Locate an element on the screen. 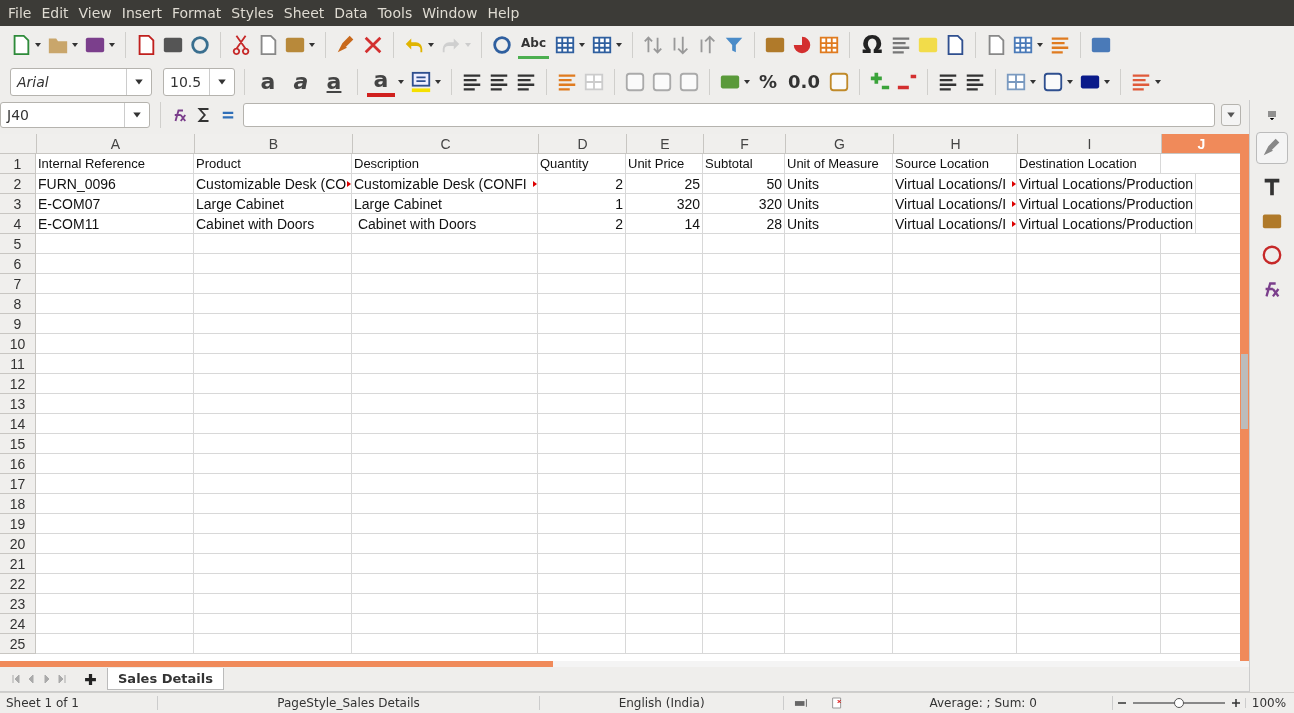 The height and width of the screenshot is (713, 1294). table-cell: 320 is located at coordinates (664, 204).